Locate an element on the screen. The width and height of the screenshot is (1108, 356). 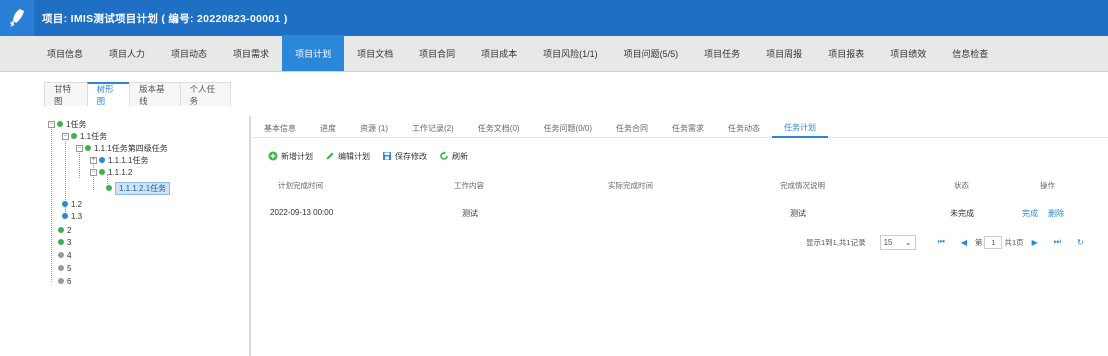
col-status: 状态 is located at coordinates (961, 185).